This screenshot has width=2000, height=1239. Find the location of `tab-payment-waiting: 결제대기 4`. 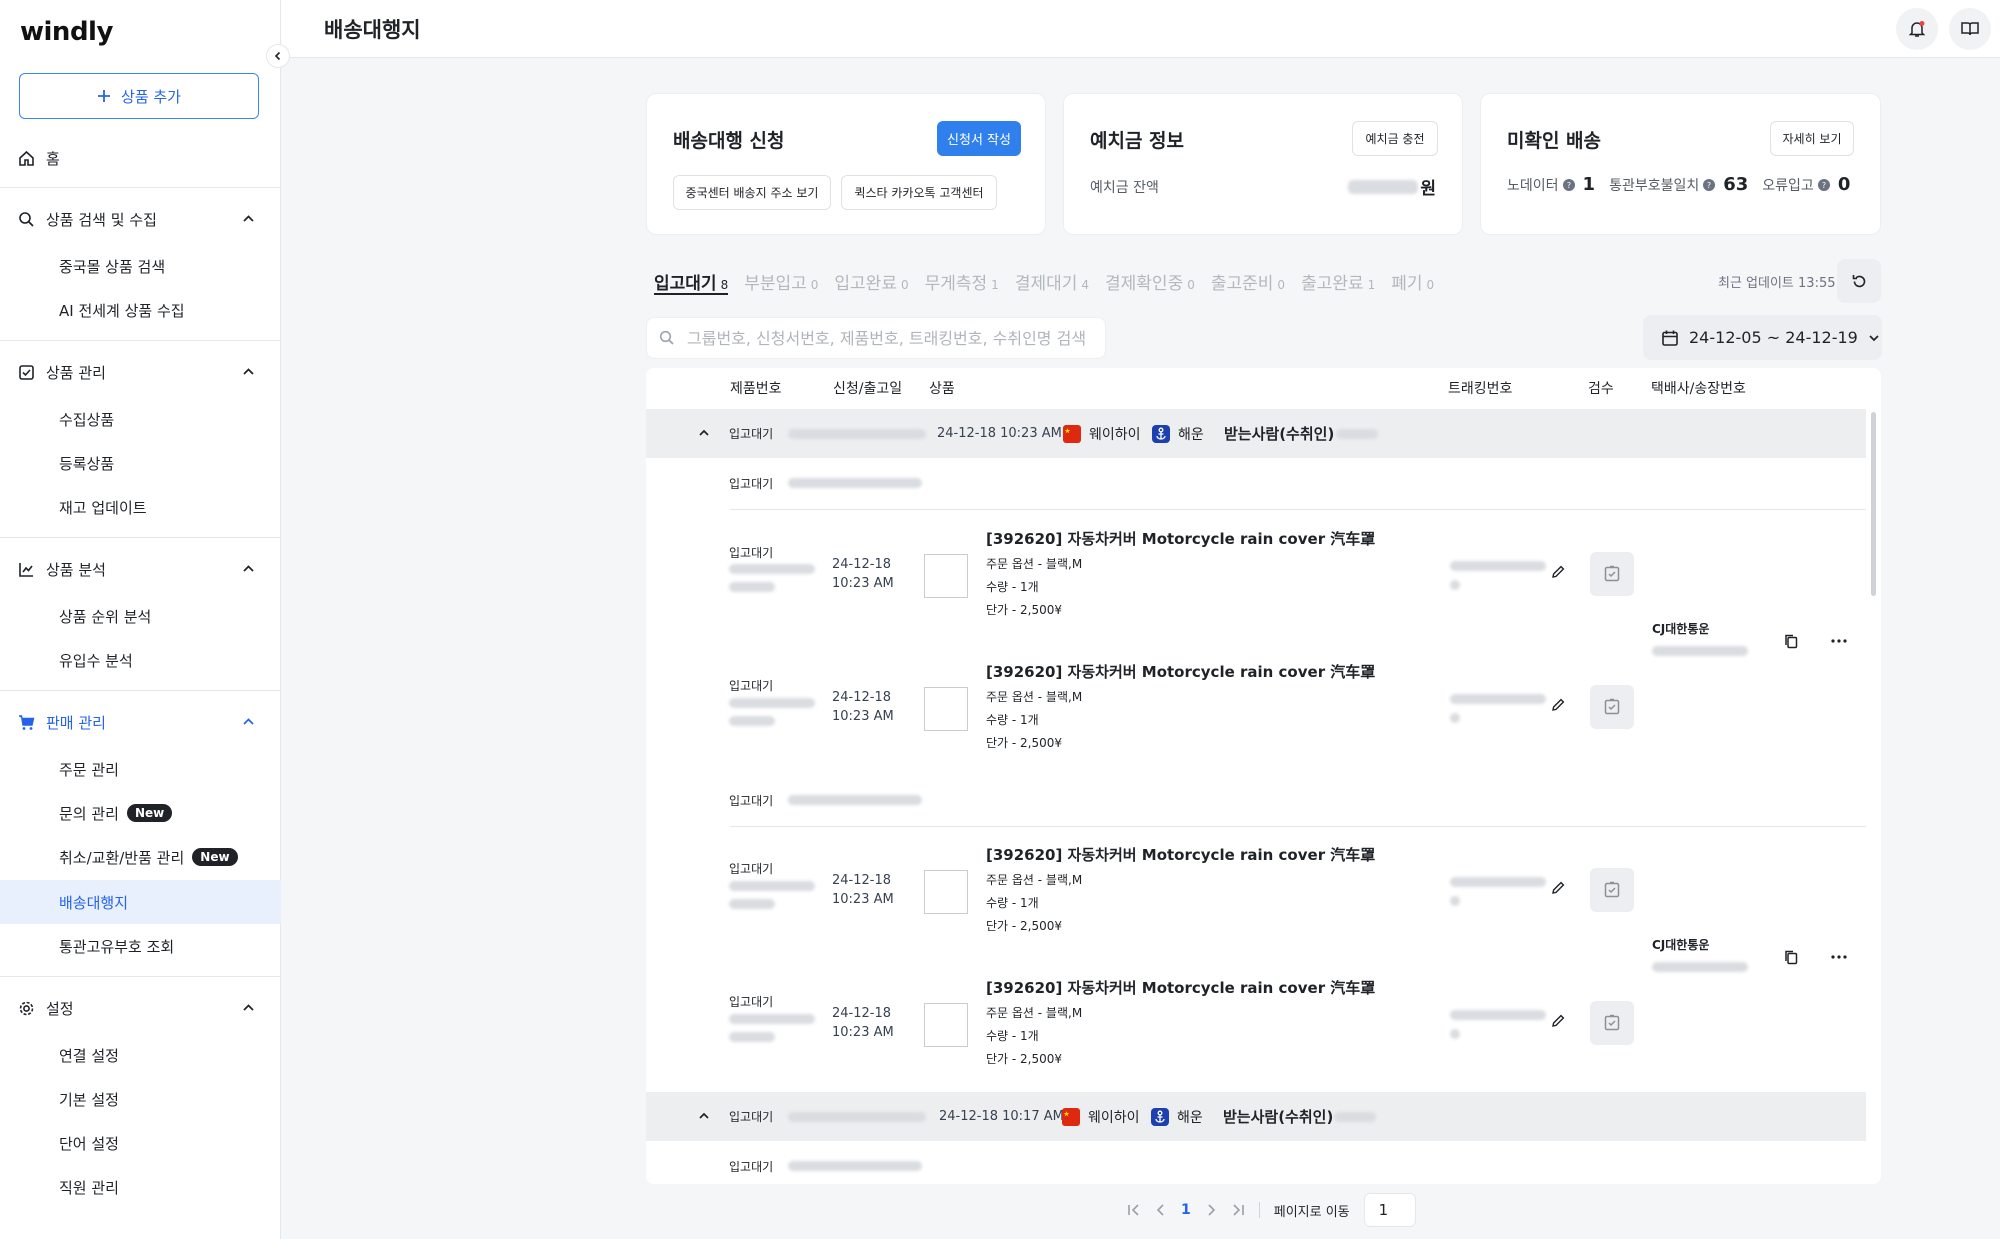

tab-payment-waiting: 결제대기 4 is located at coordinates (1052, 282).